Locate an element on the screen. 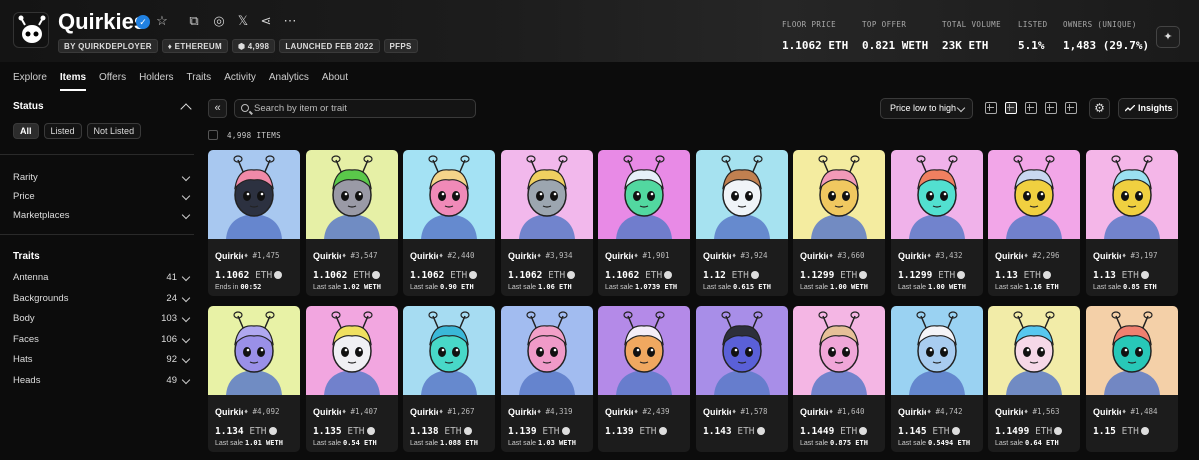 This screenshot has width=1199, height=460. list-icon is located at coordinates (1051, 108).